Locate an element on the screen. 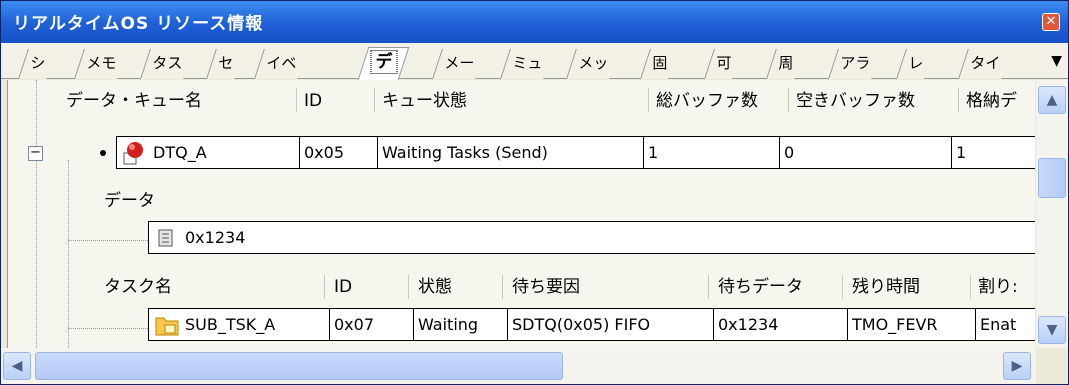  col-header-task-id: ID is located at coordinates (343, 287).